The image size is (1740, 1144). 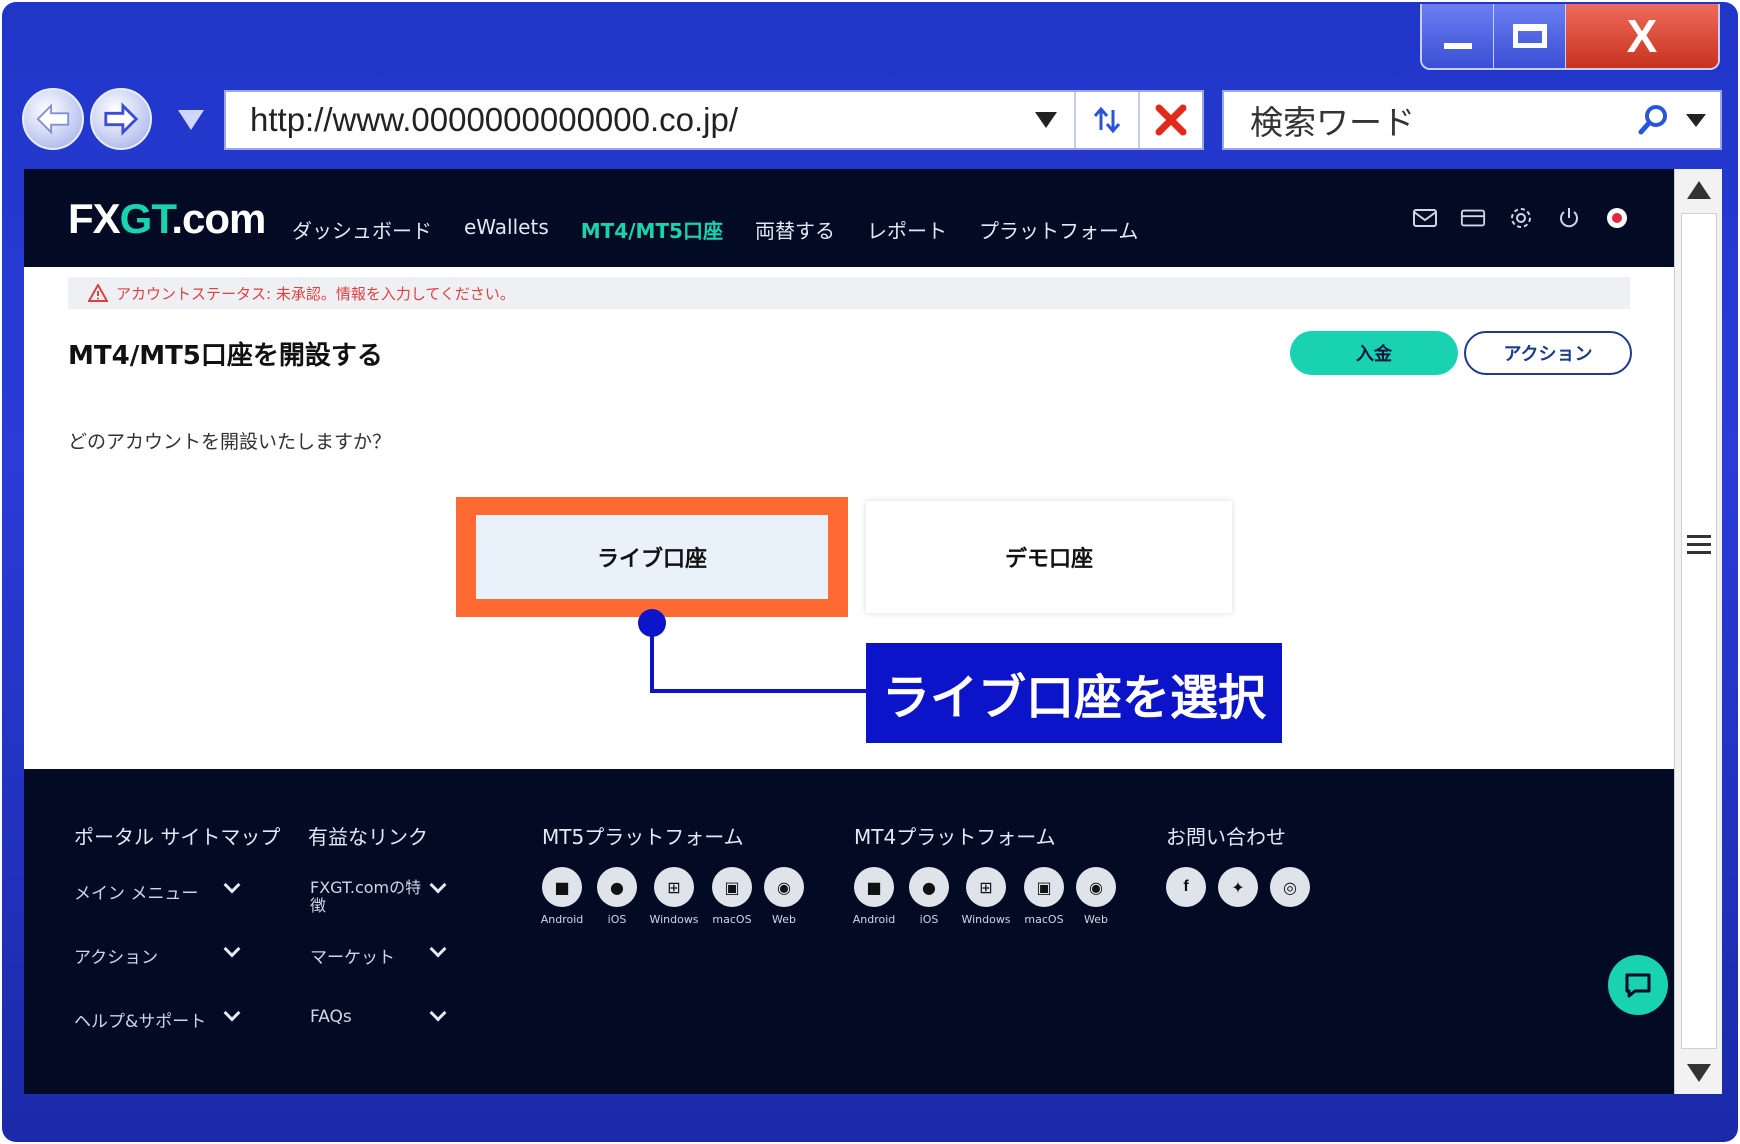 What do you see at coordinates (1699, 1073) in the screenshot?
I see `scroll-down-icon` at bounding box center [1699, 1073].